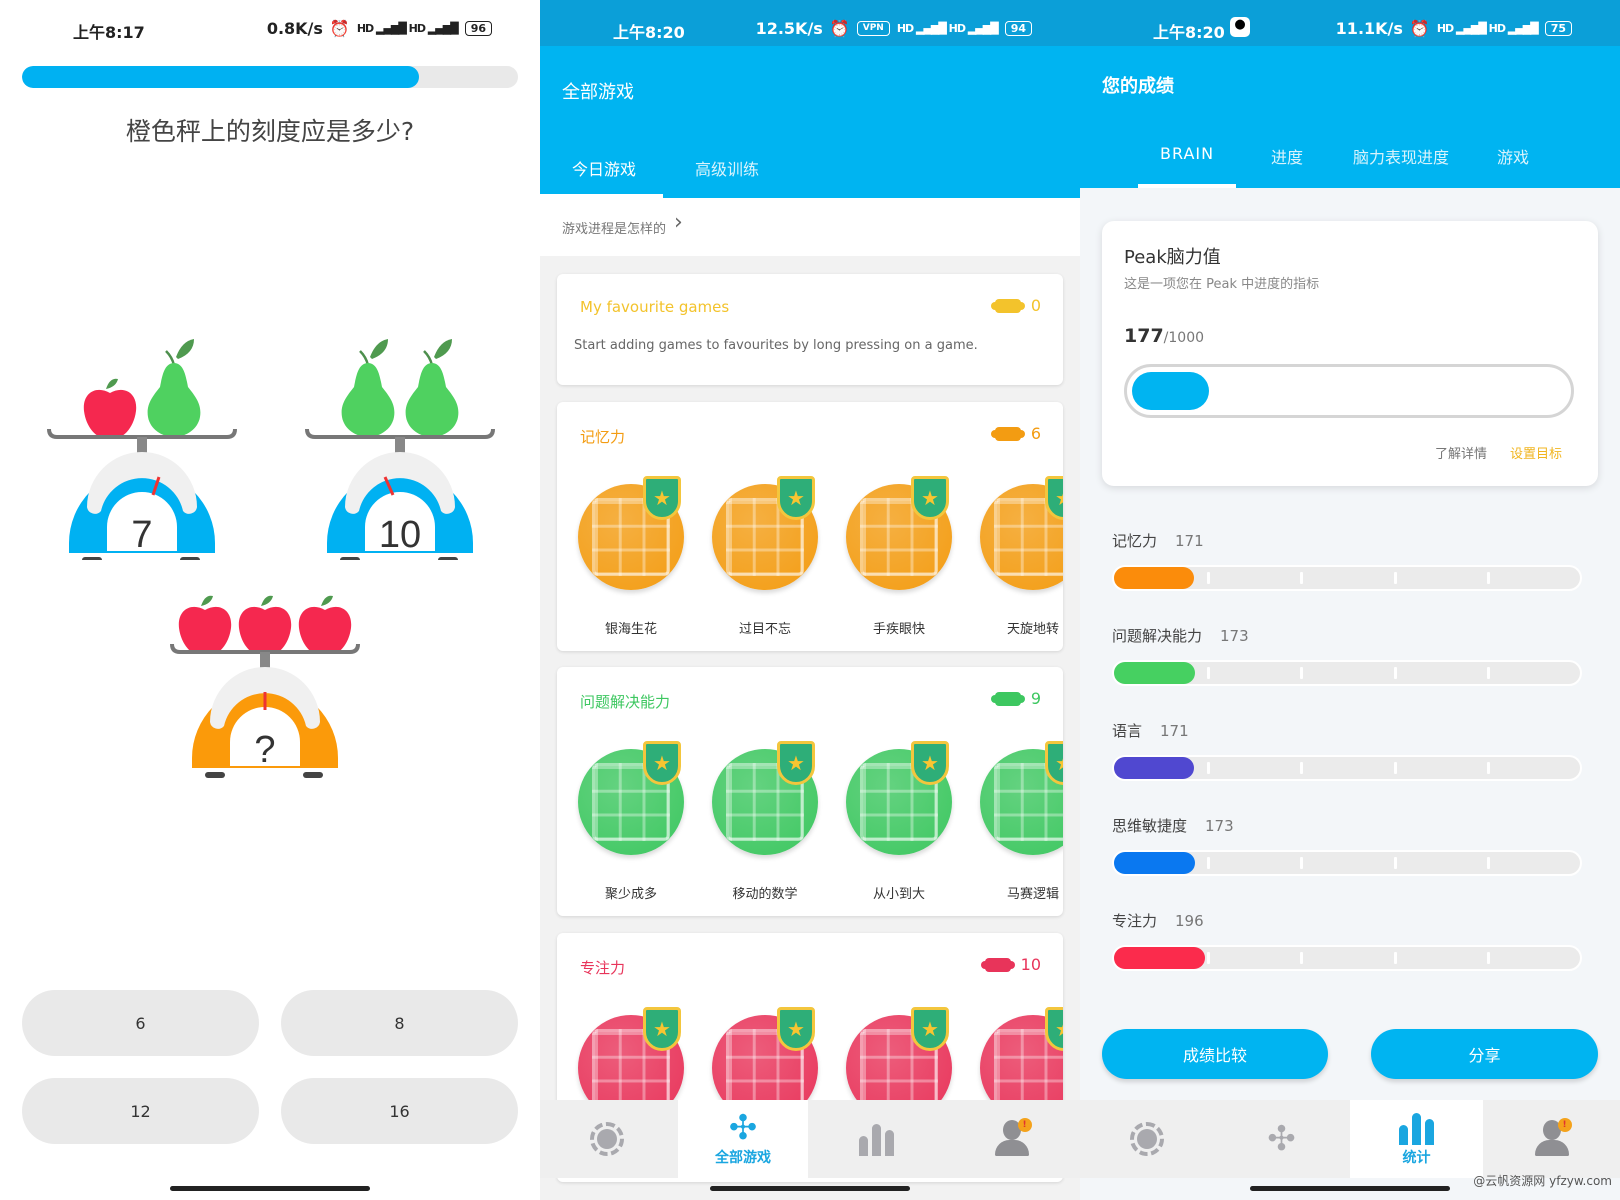 The height and width of the screenshot is (1200, 1620). Describe the element at coordinates (899, 556) in the screenshot. I see `game-tile: ★ 手疾眼快` at that location.